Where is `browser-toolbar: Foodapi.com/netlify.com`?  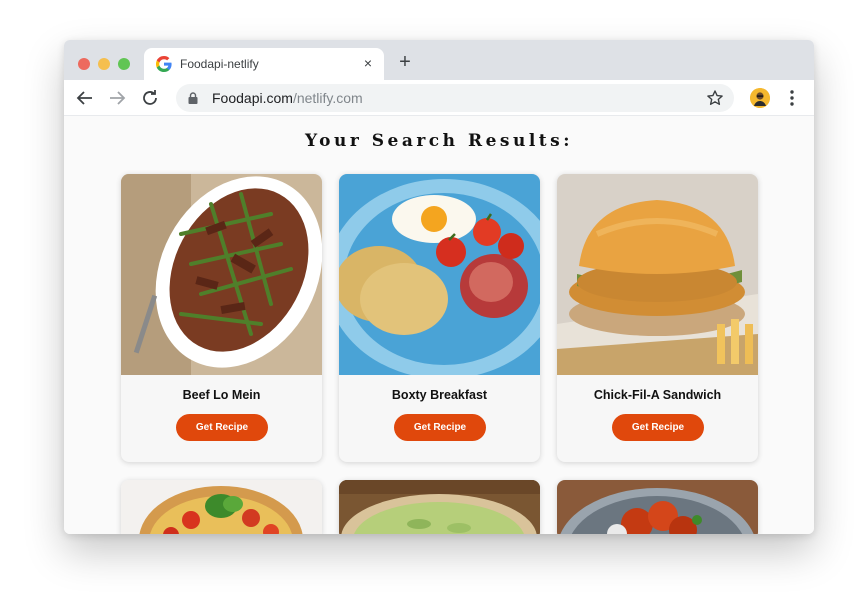
browser-toolbar: Foodapi.com/netlify.com is located at coordinates (439, 98).